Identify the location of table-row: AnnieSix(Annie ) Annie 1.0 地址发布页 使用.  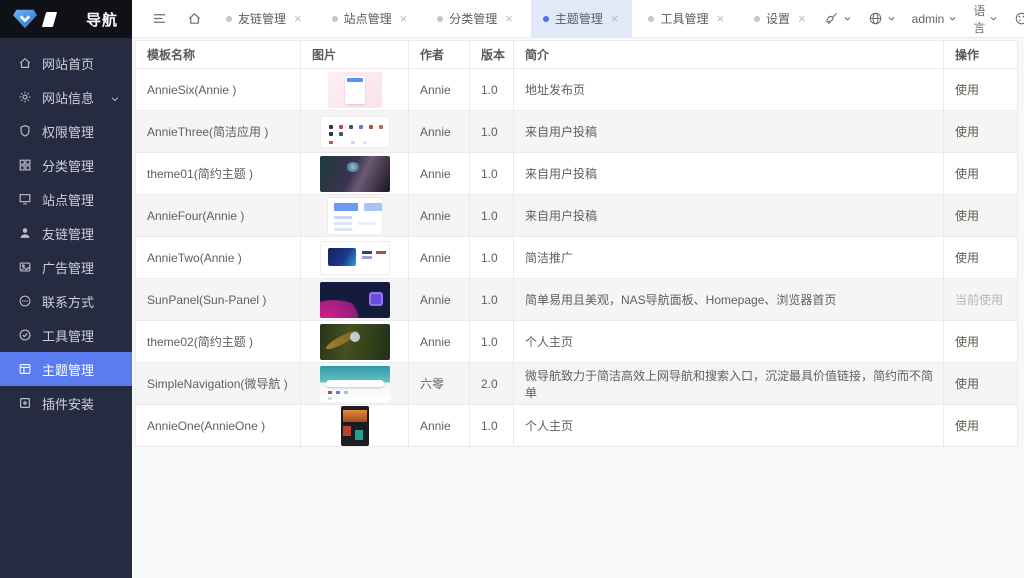
(576, 89).